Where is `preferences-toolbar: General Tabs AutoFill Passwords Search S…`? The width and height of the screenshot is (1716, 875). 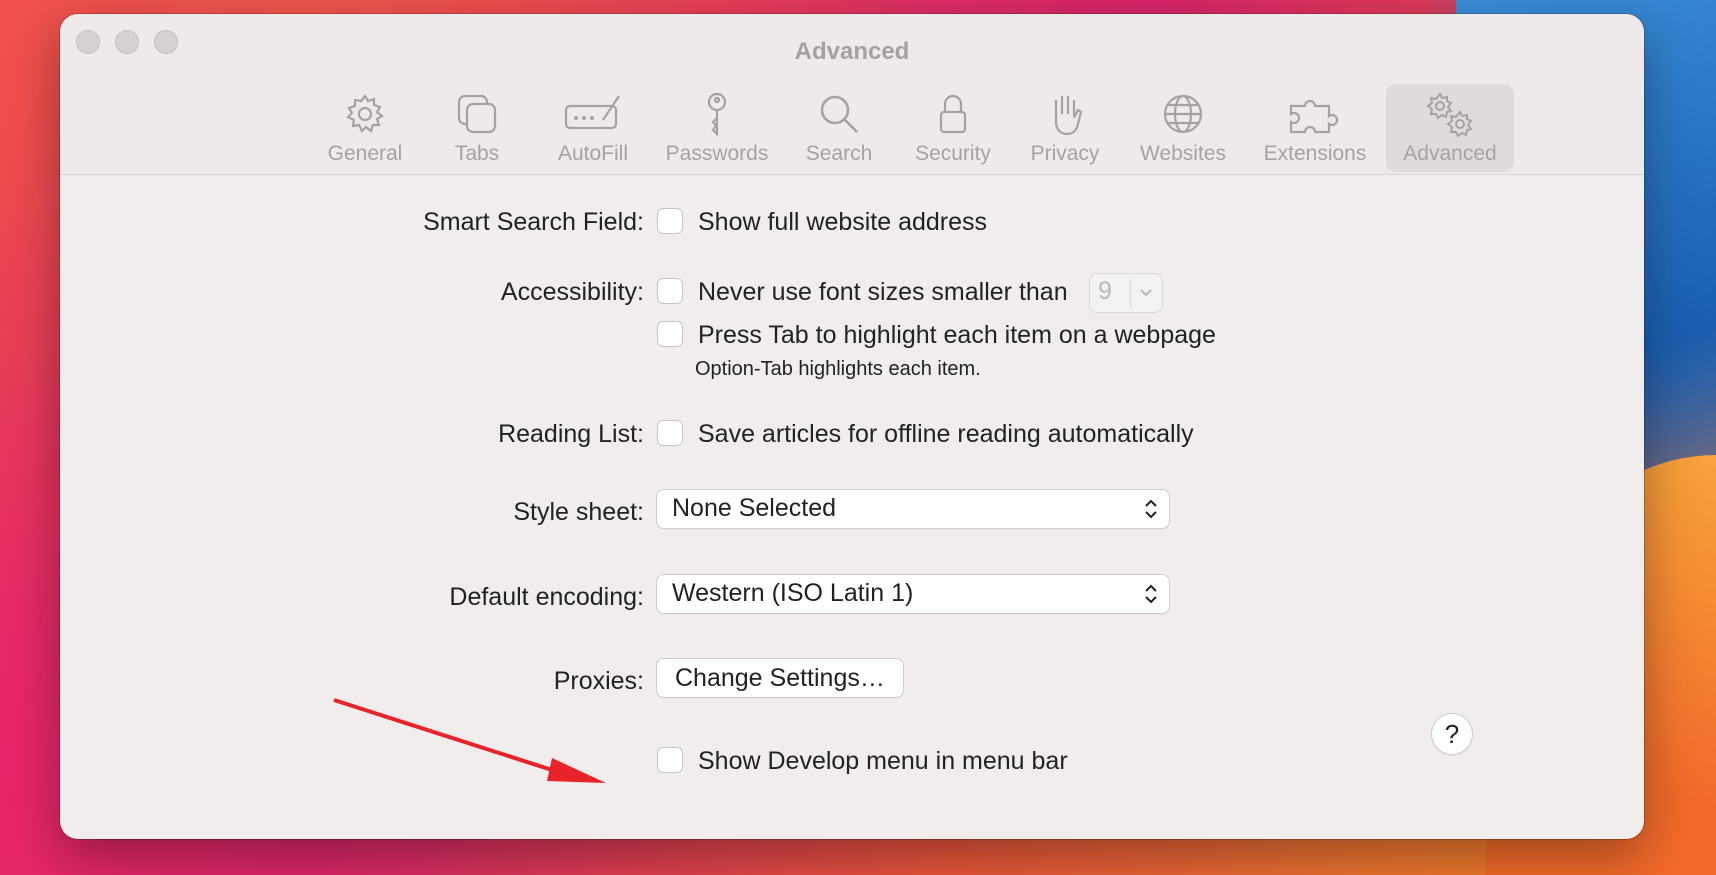
preferences-toolbar: General Tabs AutoFill Passwords Search S… is located at coordinates (852, 121).